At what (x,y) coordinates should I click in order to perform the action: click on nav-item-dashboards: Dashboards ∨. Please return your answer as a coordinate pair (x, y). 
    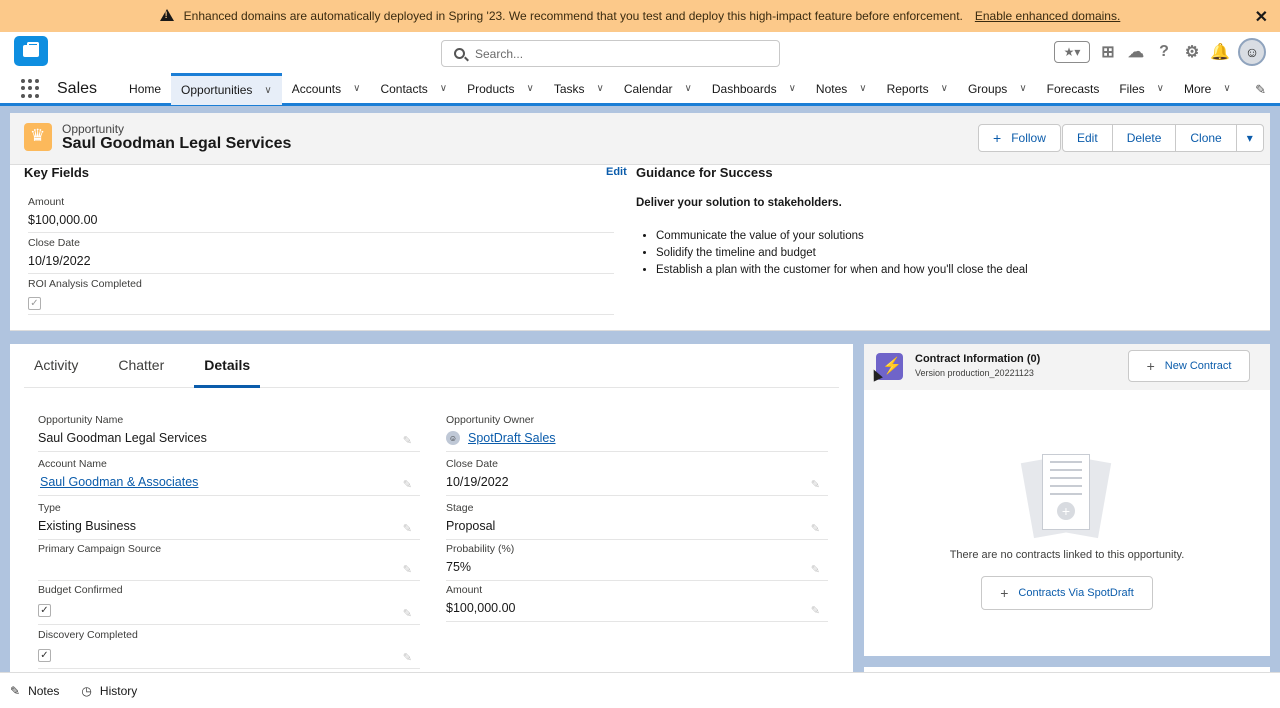
    Looking at the image, I should click on (754, 89).